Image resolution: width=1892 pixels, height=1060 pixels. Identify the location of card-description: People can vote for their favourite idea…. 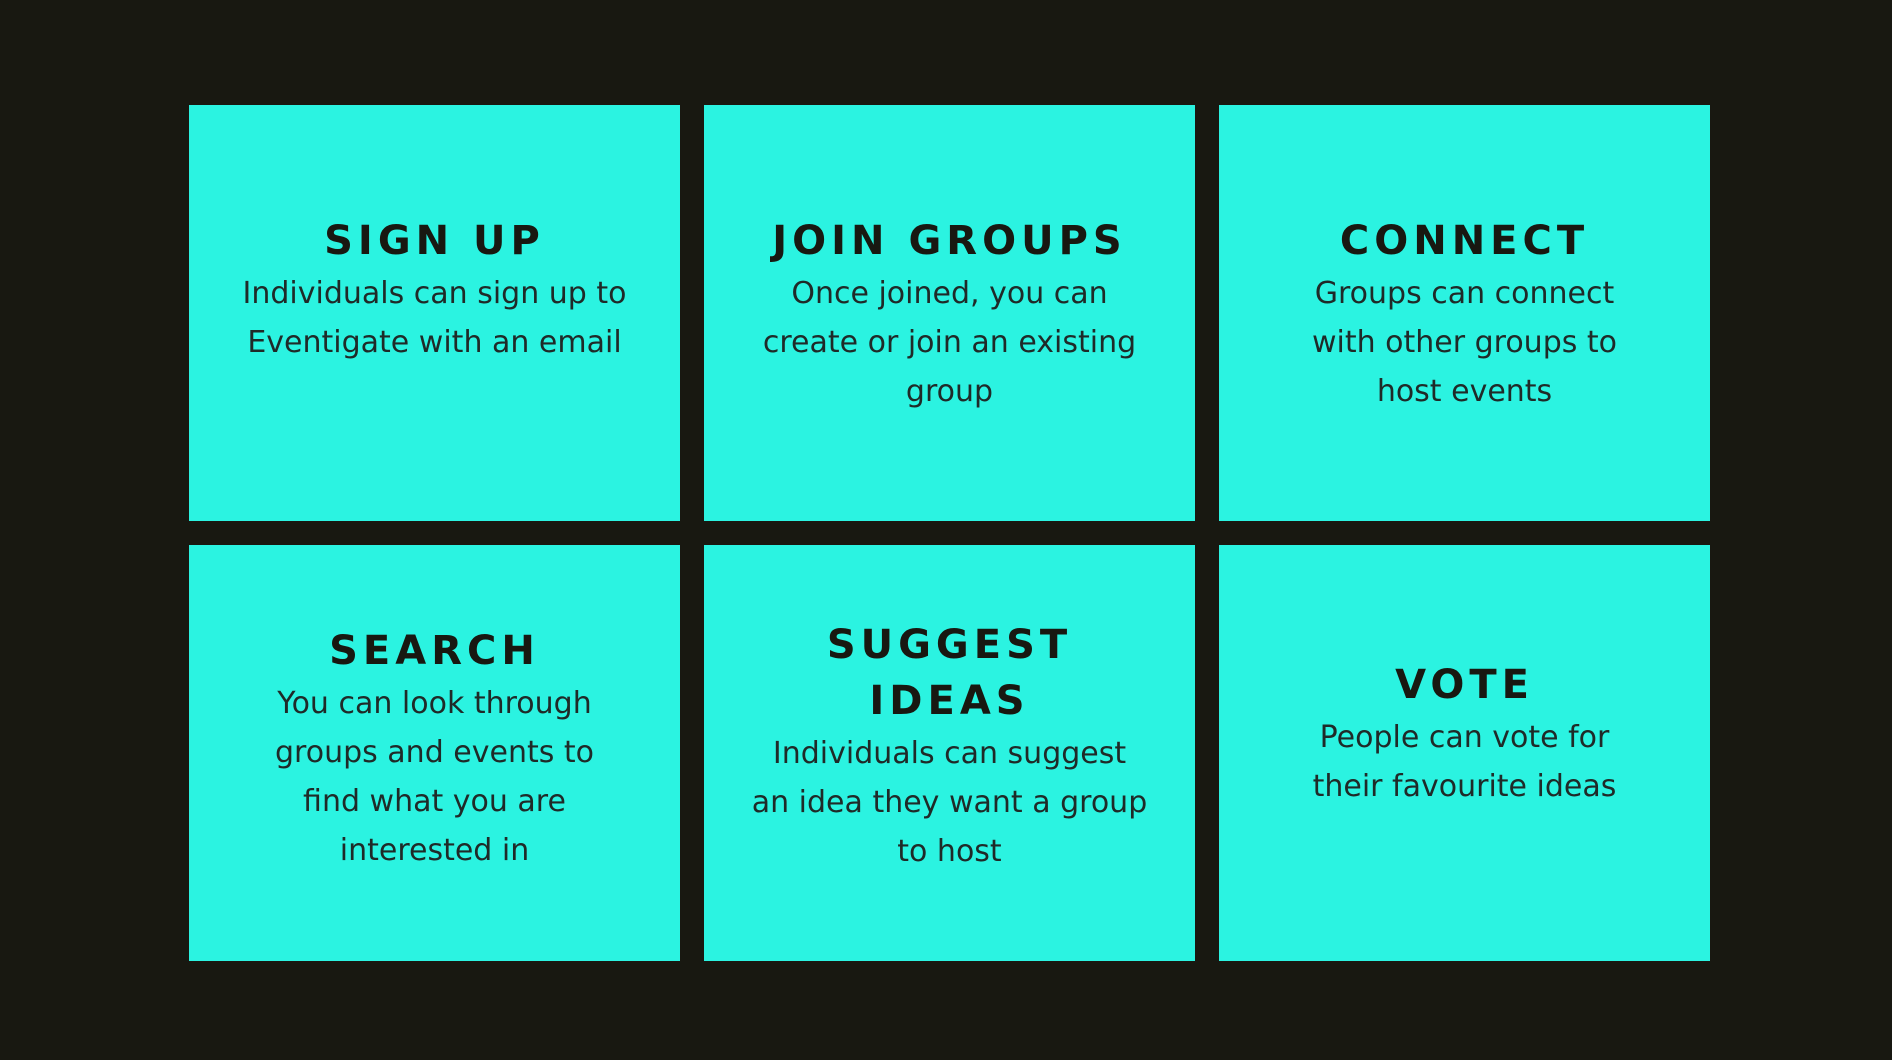
(1464, 762).